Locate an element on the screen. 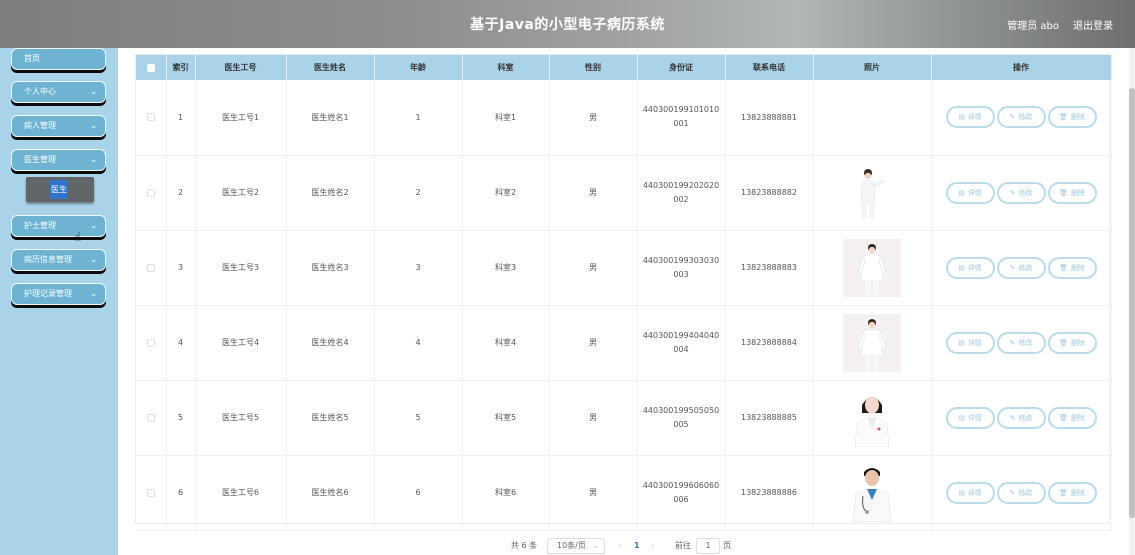 This screenshot has width=1135, height=555. edit-button-label: 修改 is located at coordinates (1025, 267).